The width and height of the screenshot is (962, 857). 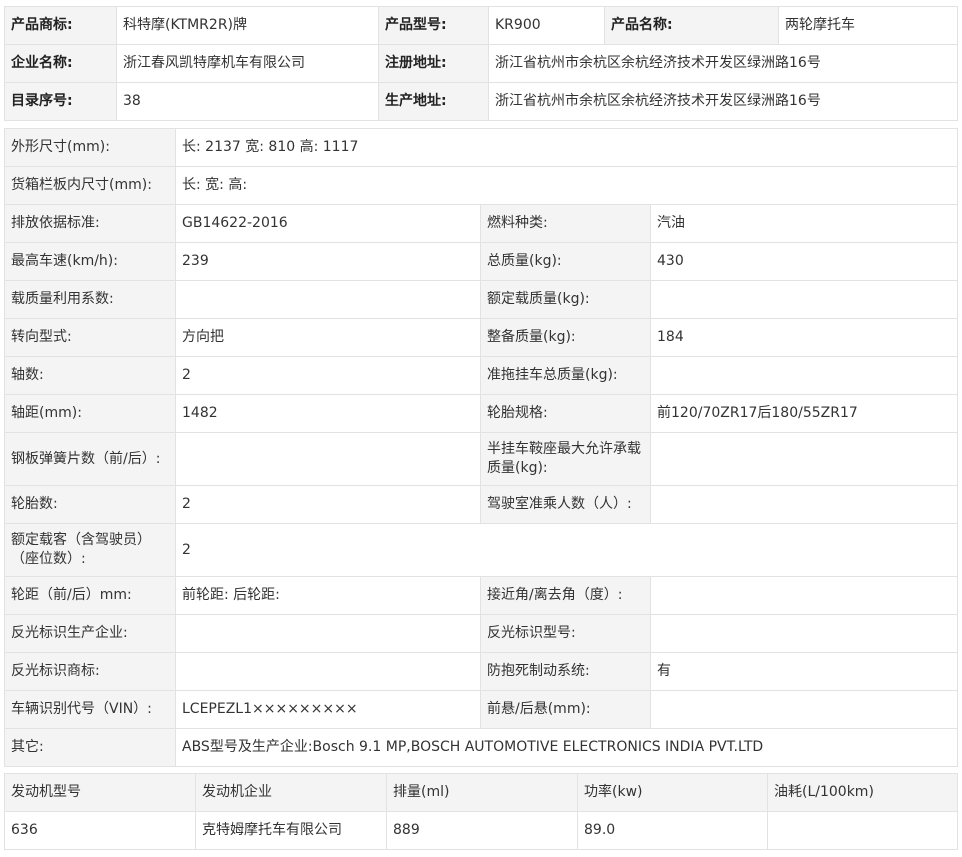 I want to click on total-mass-label: 总质量(kg):, so click(x=565, y=261).